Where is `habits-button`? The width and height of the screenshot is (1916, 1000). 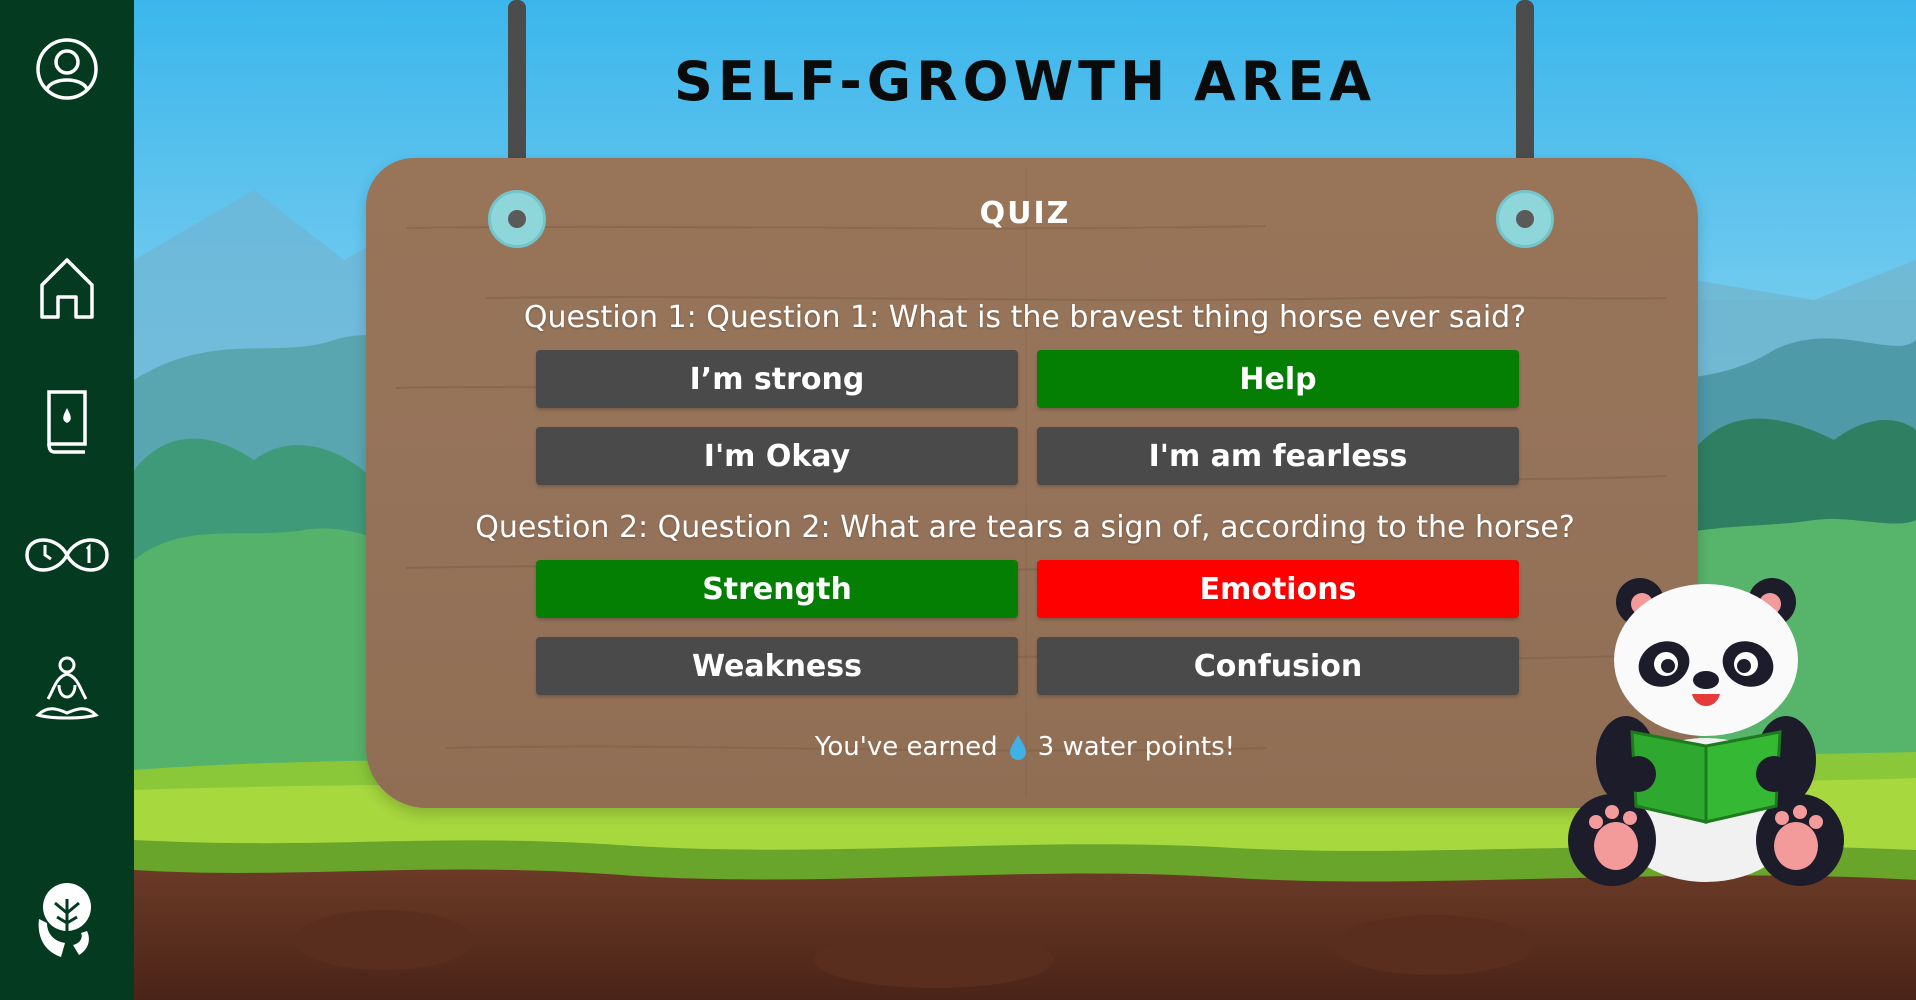
habits-button is located at coordinates (67, 555).